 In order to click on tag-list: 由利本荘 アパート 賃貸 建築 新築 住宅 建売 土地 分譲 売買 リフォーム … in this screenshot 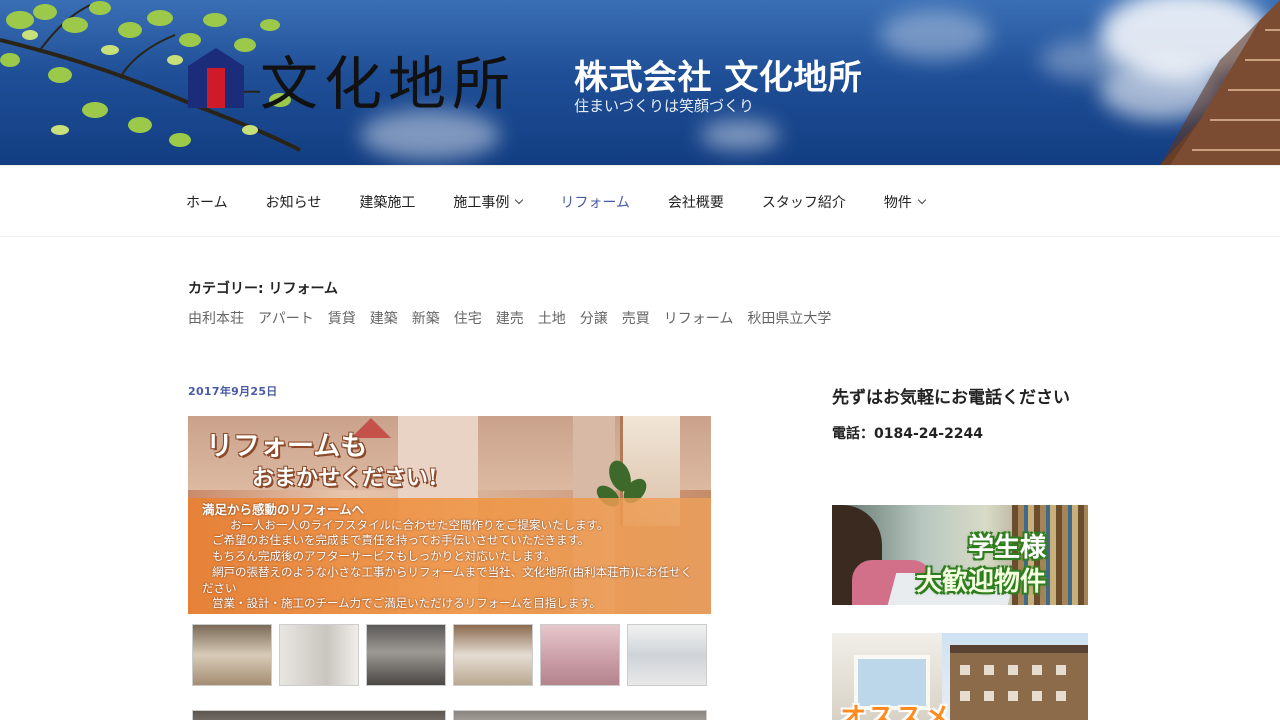, I will do `click(516, 318)`.